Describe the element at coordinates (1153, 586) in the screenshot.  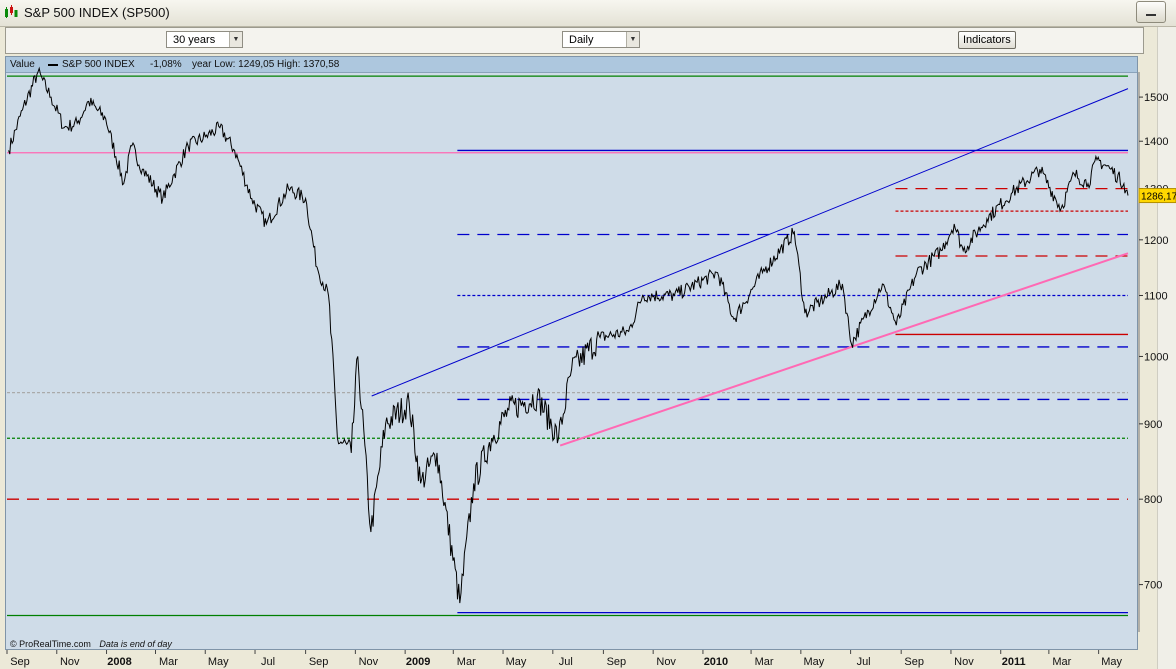
I see `y-tick-label: 700` at that location.